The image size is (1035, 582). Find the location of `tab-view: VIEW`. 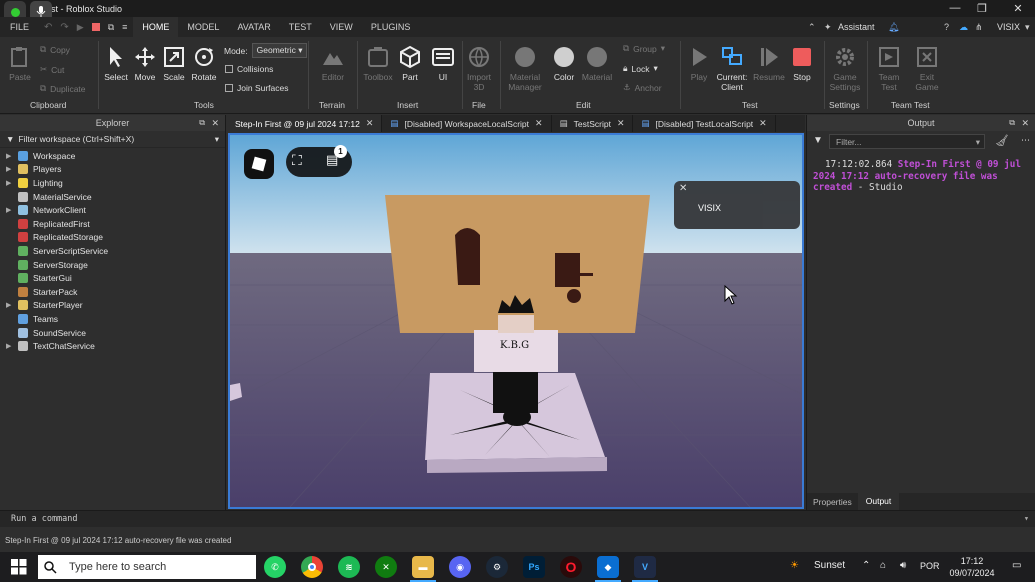

tab-view: VIEW is located at coordinates (341, 27).